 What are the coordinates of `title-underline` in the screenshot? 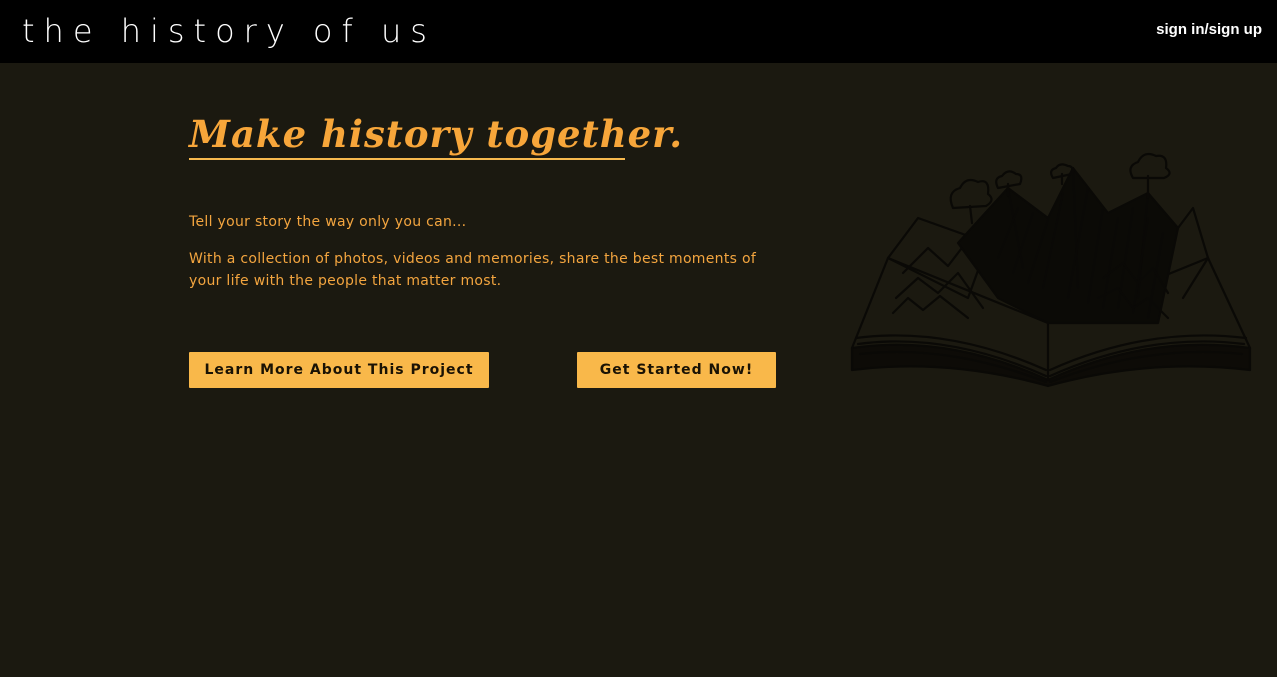 It's located at (407, 159).